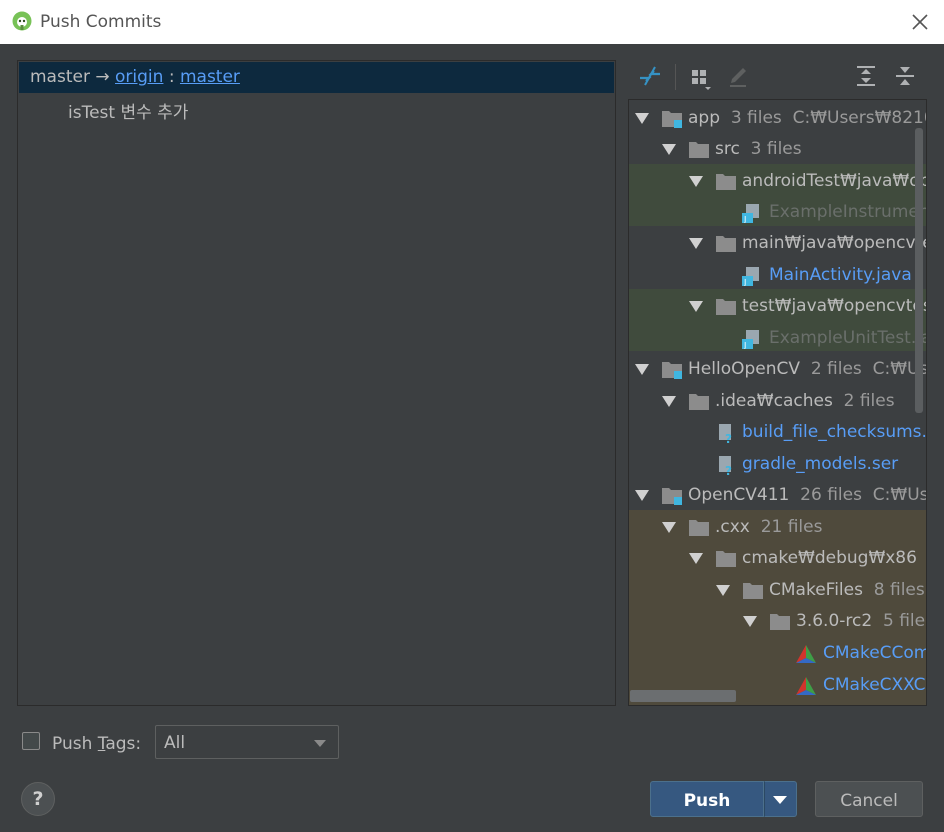  I want to click on tree-node-label: test₩java₩opencvtest₩, so click(834, 306).